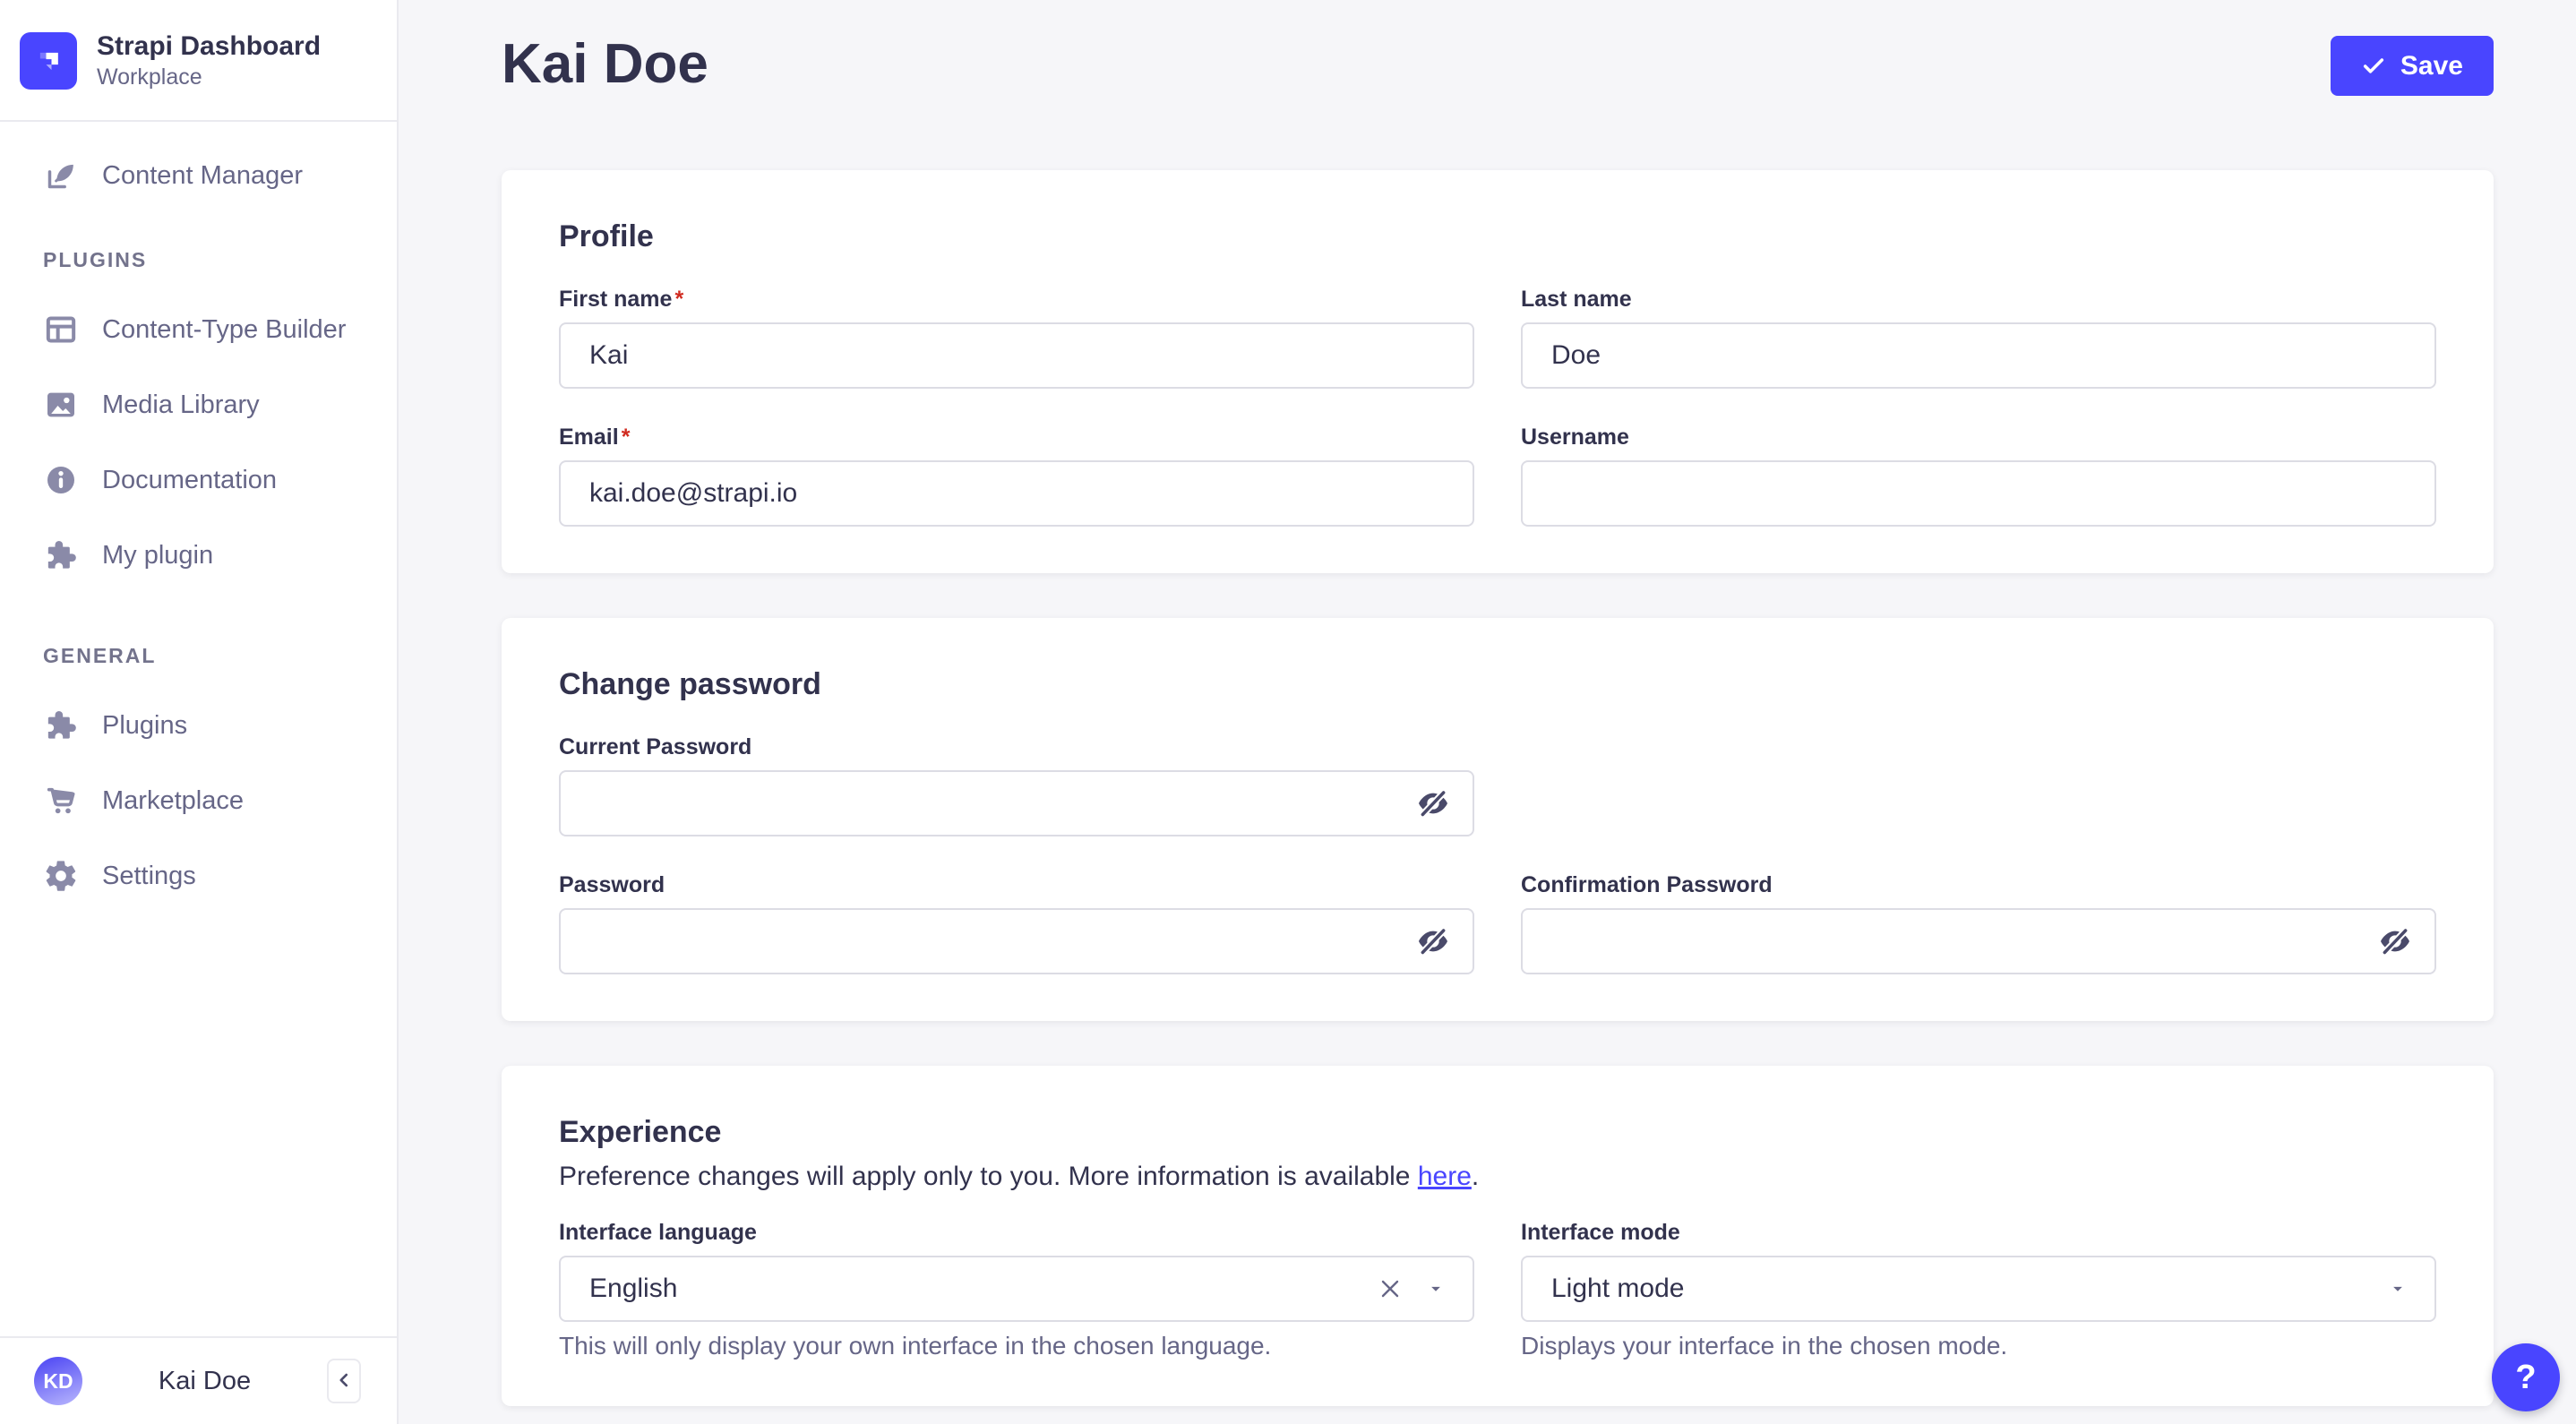  Describe the element at coordinates (633, 1288) in the screenshot. I see `interface-language-value: English` at that location.